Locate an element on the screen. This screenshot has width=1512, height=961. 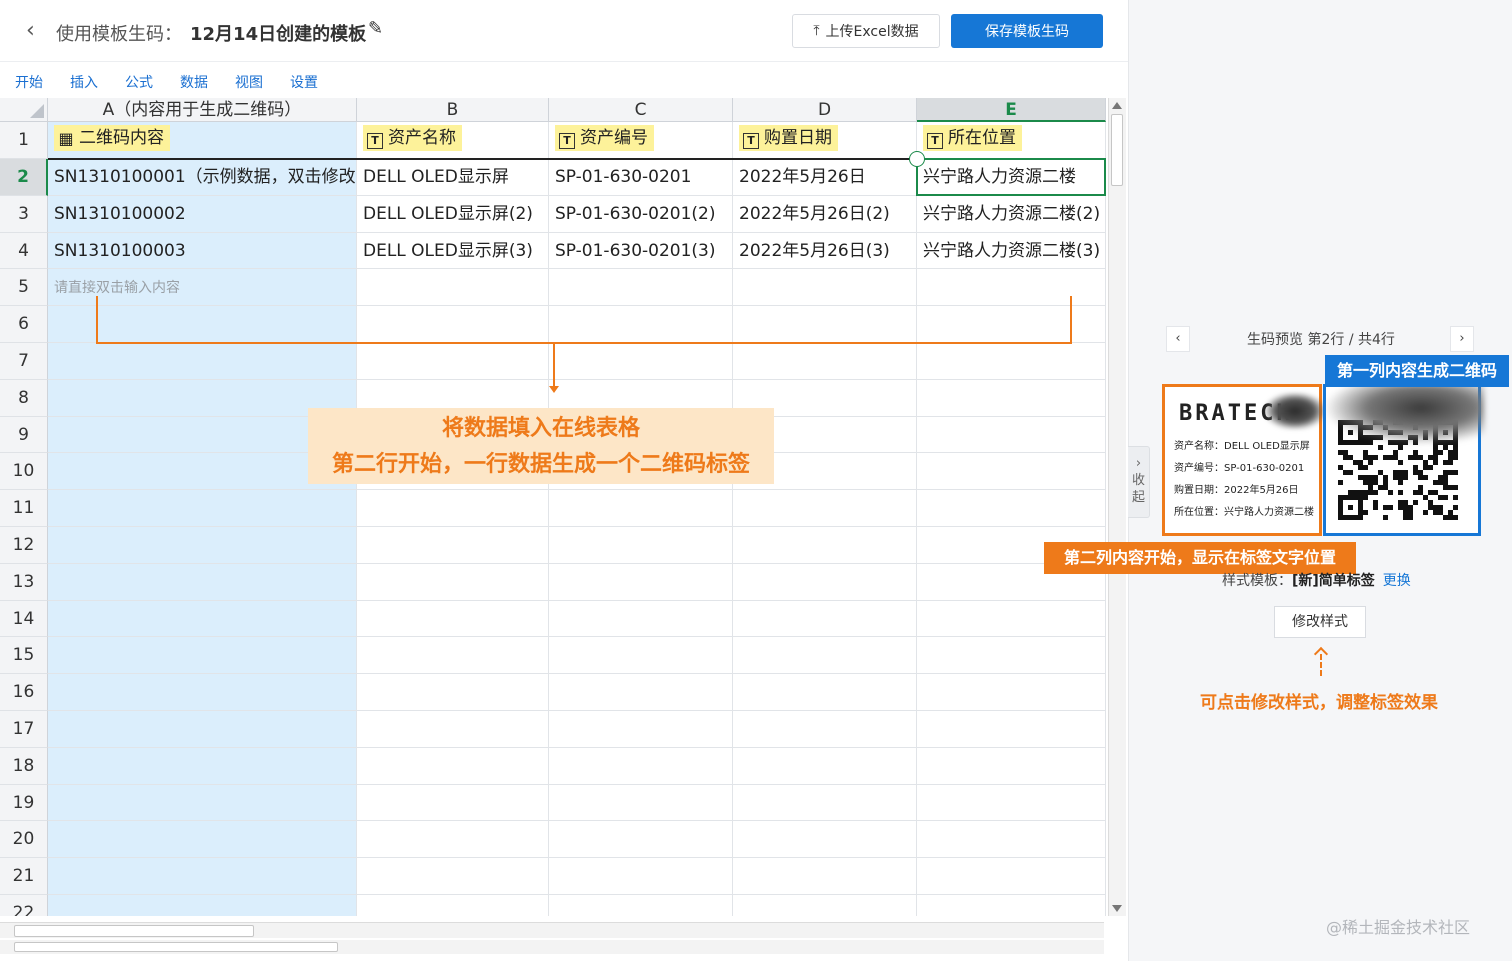
grid-cell: 兴宁路人力资源二楼 is located at coordinates (1011, 177).